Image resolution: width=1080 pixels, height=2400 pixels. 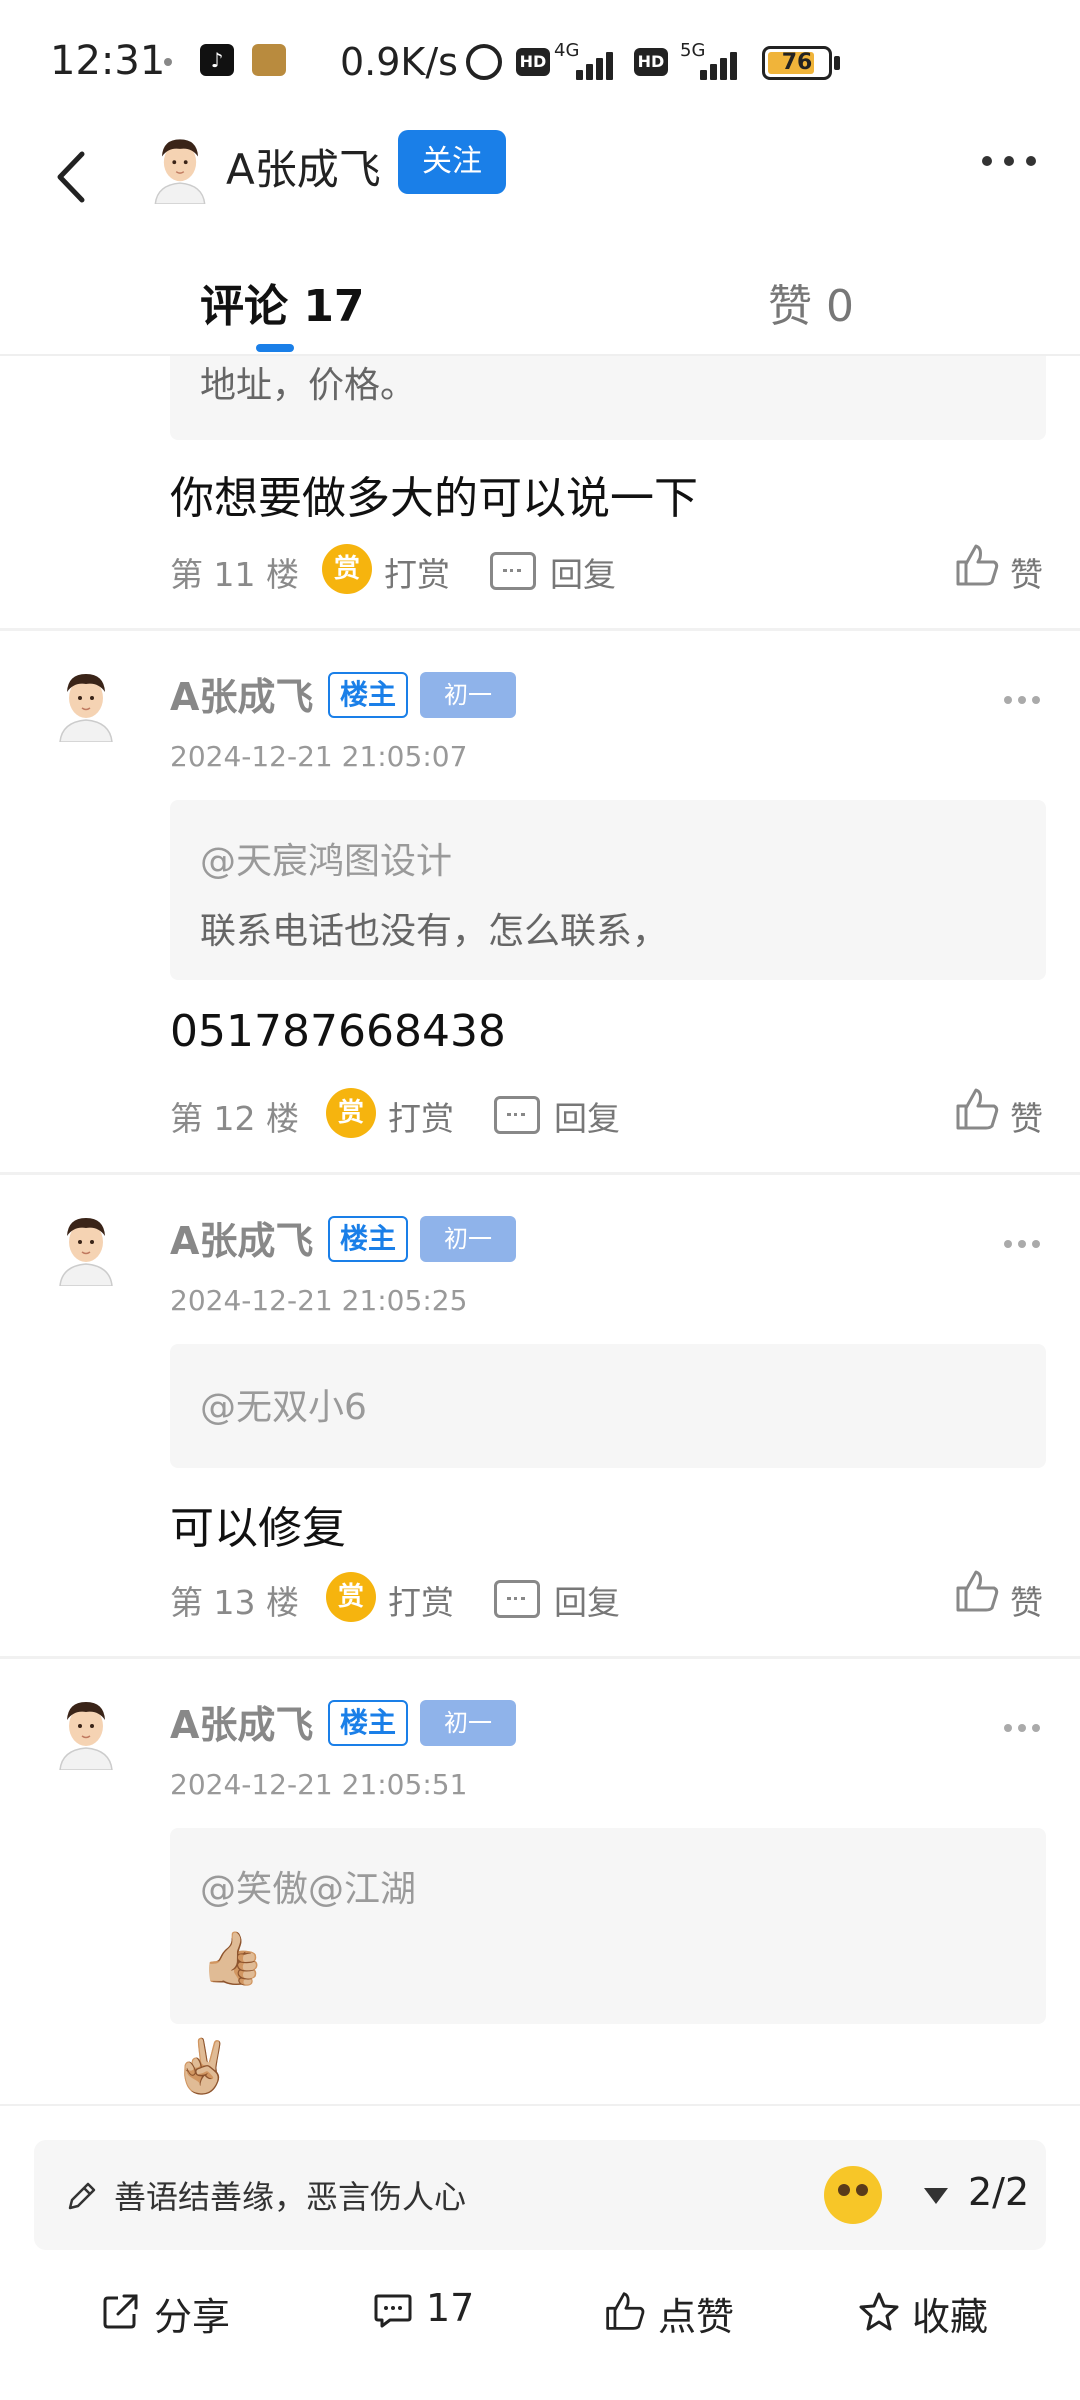 I want to click on share-button: 分享, so click(x=170, y=2310).